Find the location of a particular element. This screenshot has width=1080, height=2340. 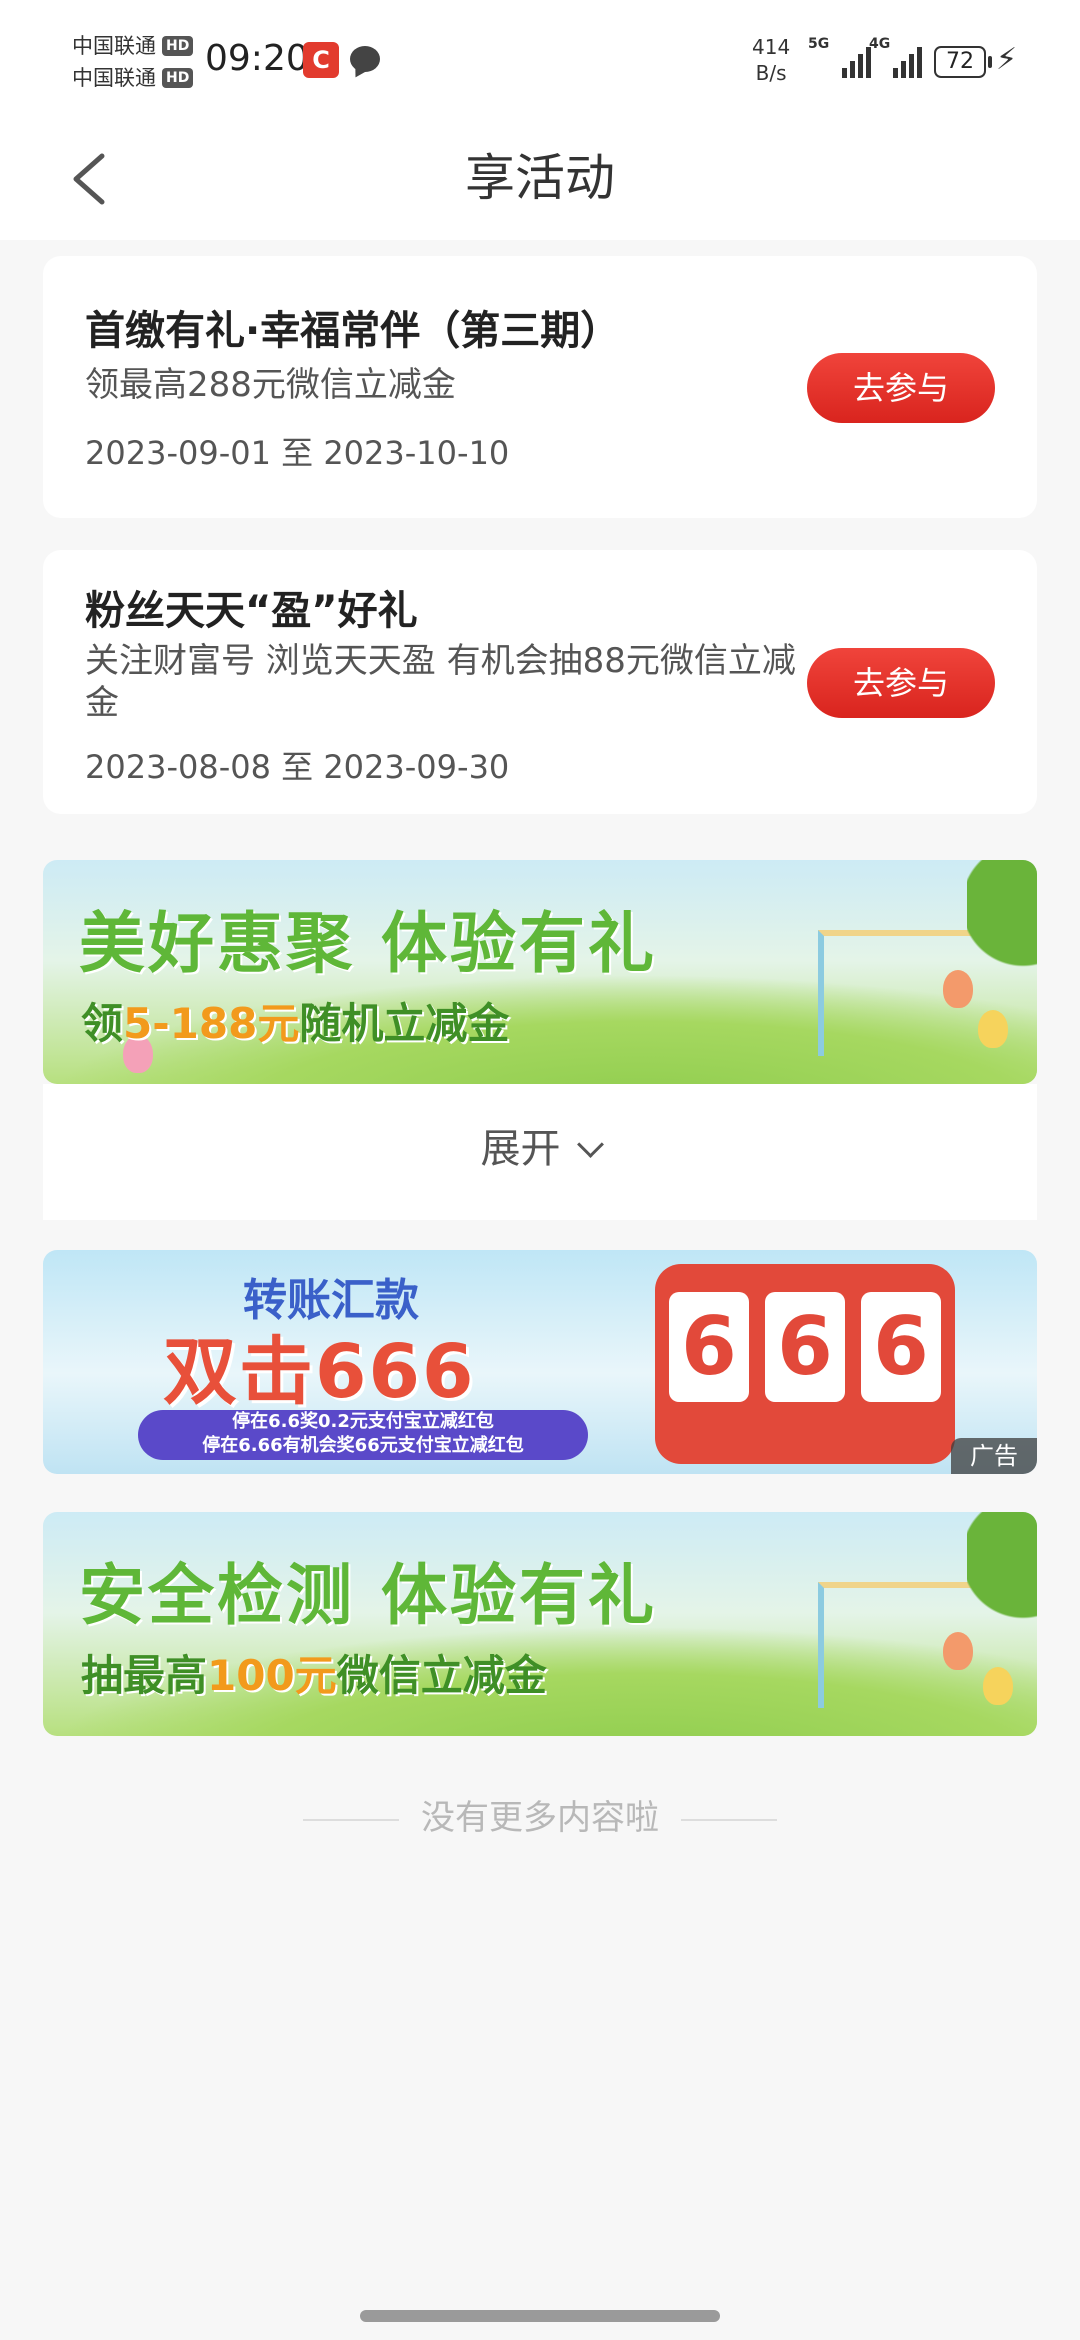

banner-subtitle: 抽最高100元微信立减金 is located at coordinates (314, 1675).